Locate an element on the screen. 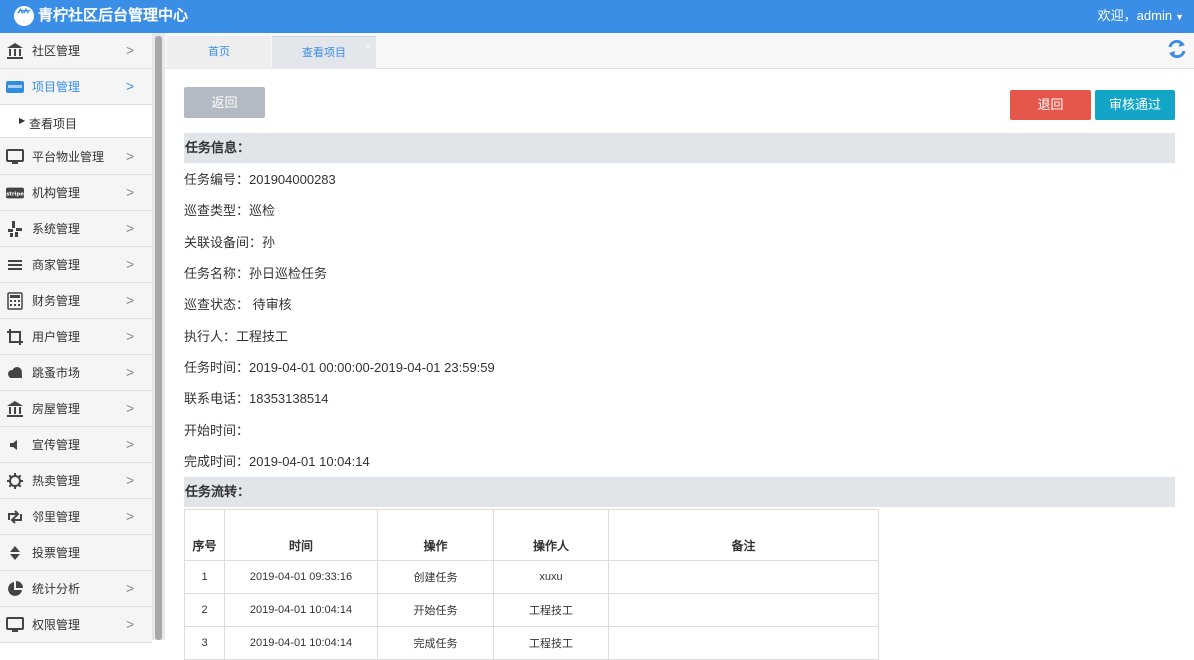  cell-index: 3 is located at coordinates (204, 643).